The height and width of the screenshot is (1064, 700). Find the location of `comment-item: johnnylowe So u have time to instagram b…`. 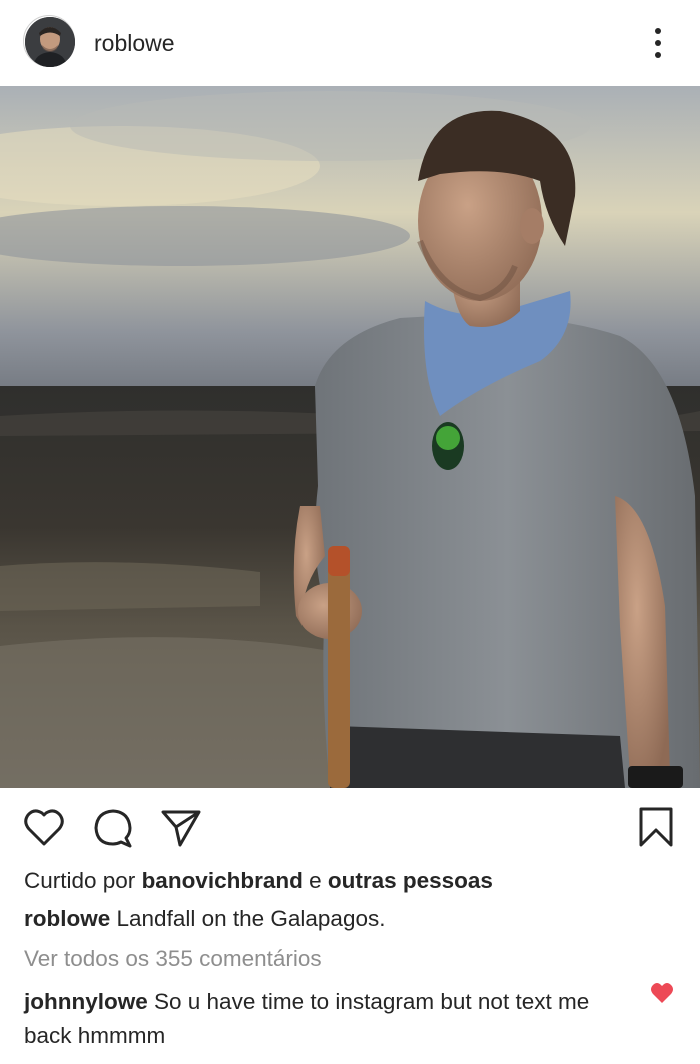

comment-item: johnnylowe So u have time to instagram b… is located at coordinates (329, 1019).